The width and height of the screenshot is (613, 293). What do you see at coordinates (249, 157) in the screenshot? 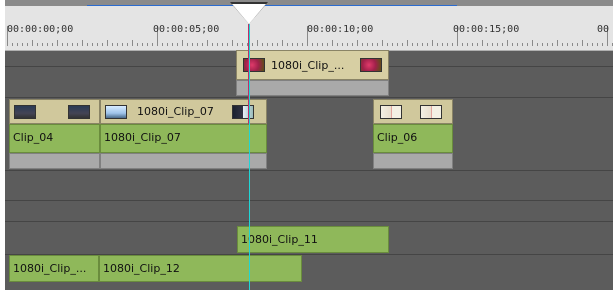
I see `playhead-line` at bounding box center [249, 157].